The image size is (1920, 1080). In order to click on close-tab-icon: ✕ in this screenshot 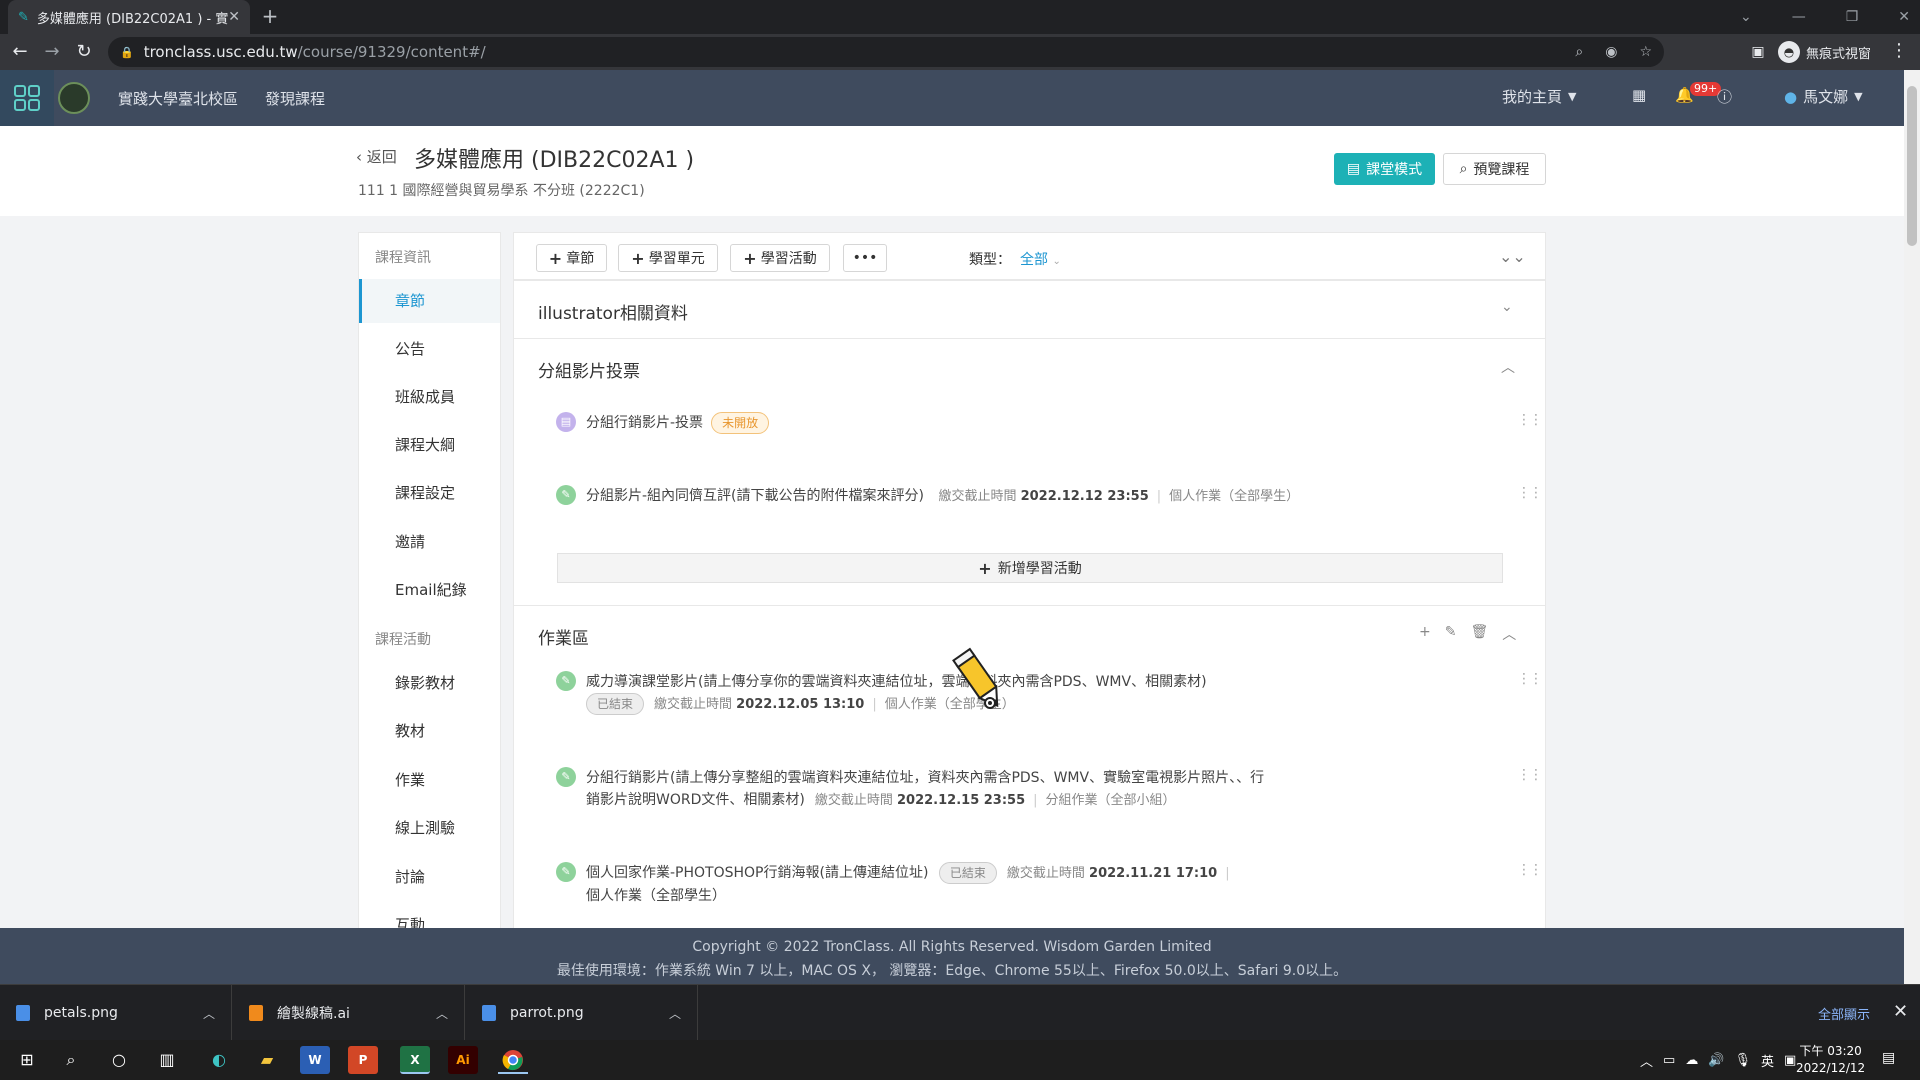, I will do `click(234, 17)`.